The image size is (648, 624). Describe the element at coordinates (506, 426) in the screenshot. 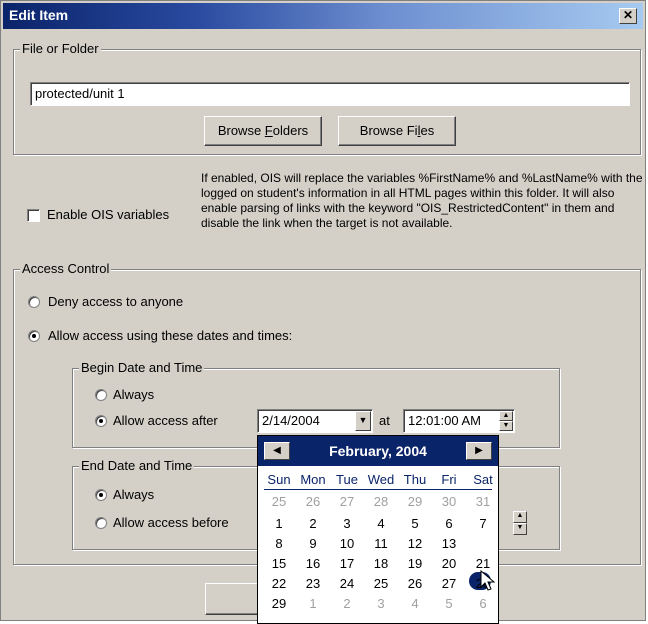

I see `spin-down-icon: ▼` at that location.